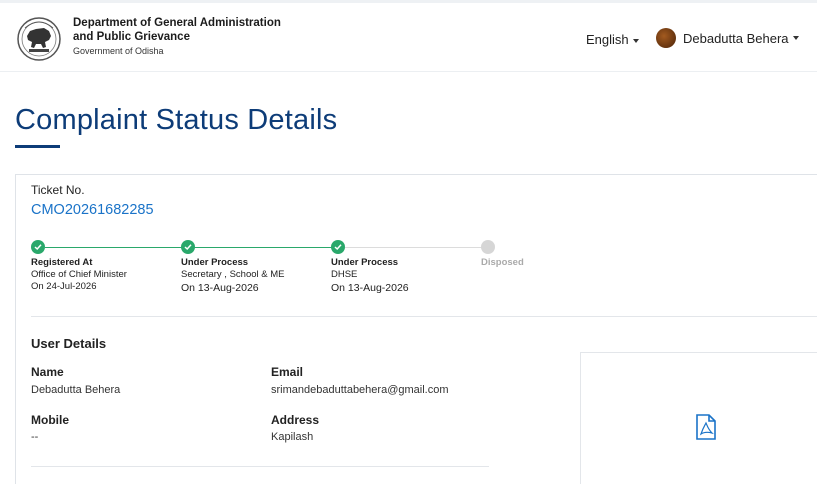 This screenshot has width=817, height=484. What do you see at coordinates (295, 420) in the screenshot?
I see `address-label: Address` at bounding box center [295, 420].